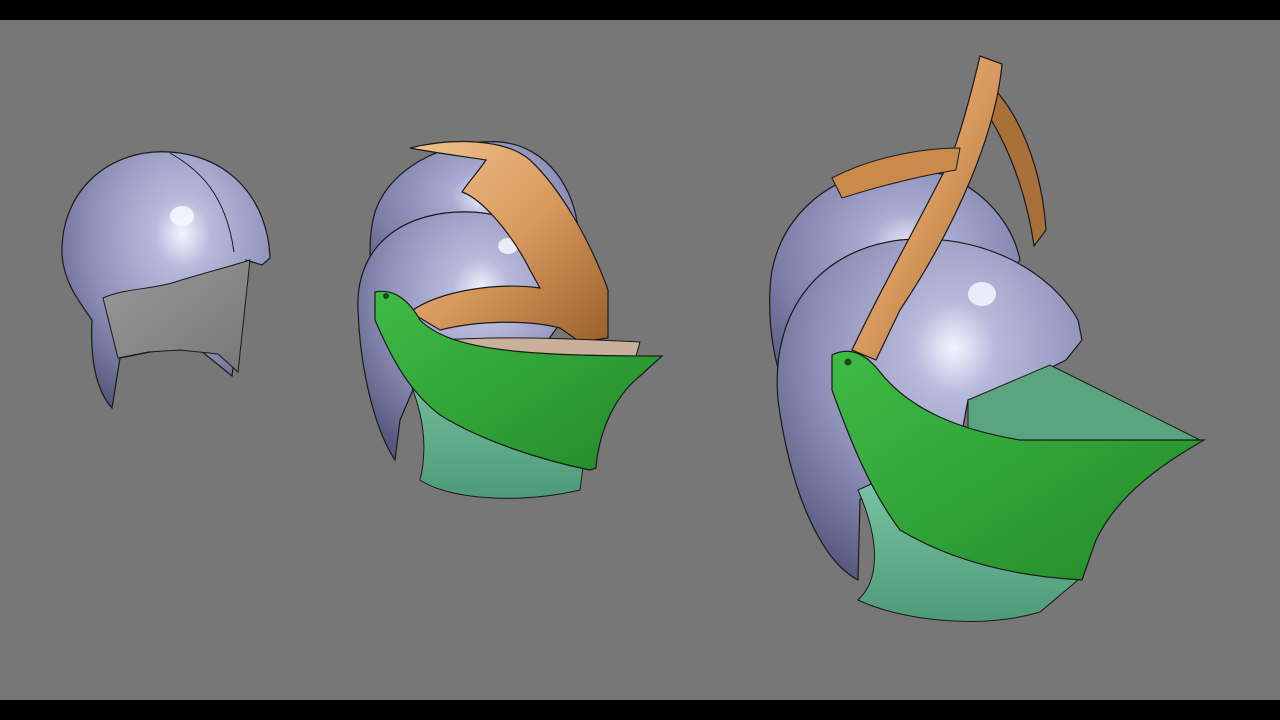 This screenshot has height=720, width=1280. I want to click on letterbox-top, so click(640, 10).